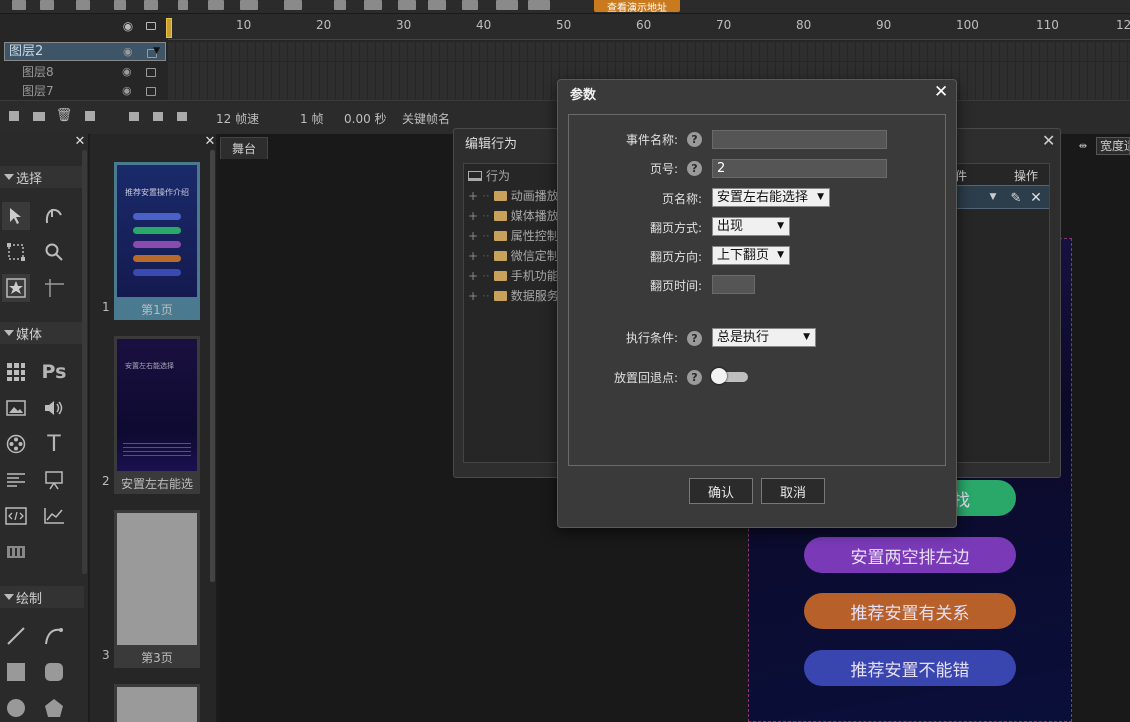  Describe the element at coordinates (733, 284) in the screenshot. I see `flip-time-input` at that location.